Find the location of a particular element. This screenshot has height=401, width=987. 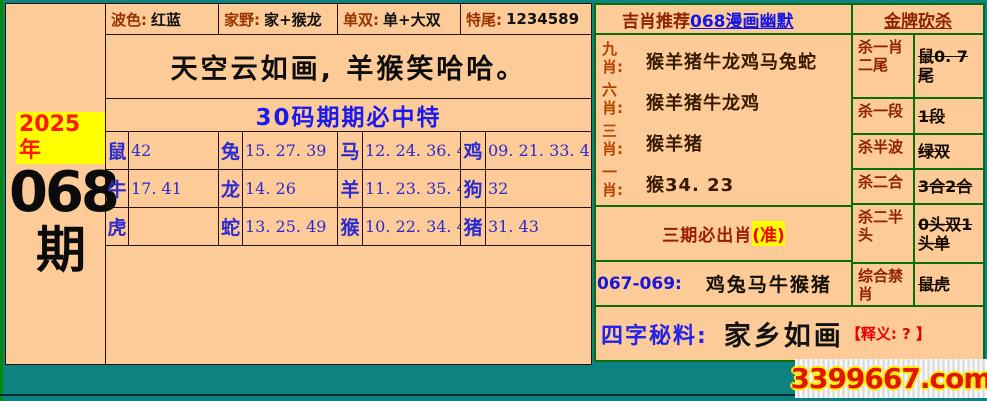

struck-text: 鼠0. 7尾 is located at coordinates (943, 66).